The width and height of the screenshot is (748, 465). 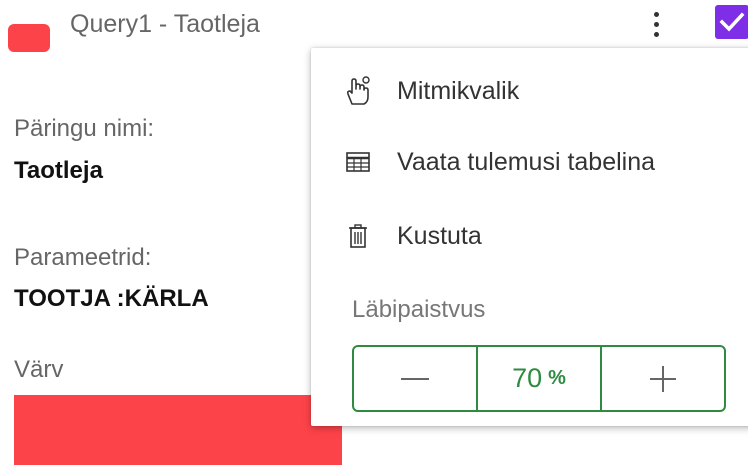 I want to click on opacity-value-display: 70 %, so click(x=540, y=378).